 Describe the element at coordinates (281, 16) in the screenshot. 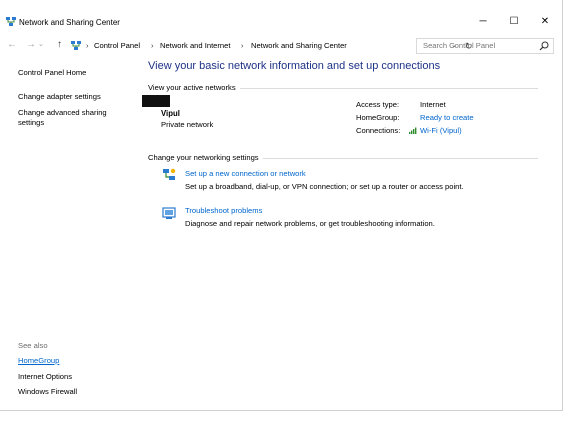

I see `title-bar: Network and Sharing Center ─ ☐ ✕` at that location.